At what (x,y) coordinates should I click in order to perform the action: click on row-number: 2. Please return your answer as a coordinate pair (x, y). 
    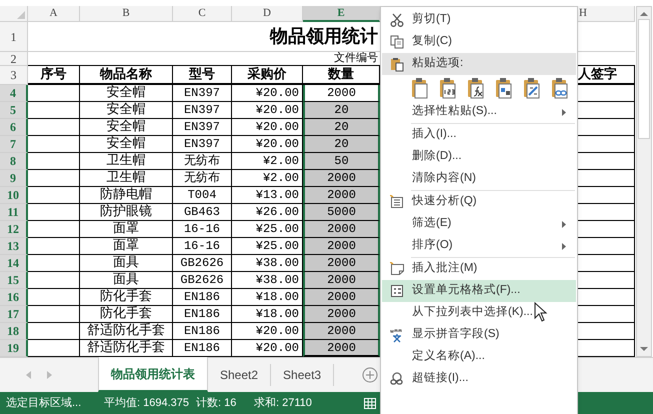
    Looking at the image, I should click on (14, 59).